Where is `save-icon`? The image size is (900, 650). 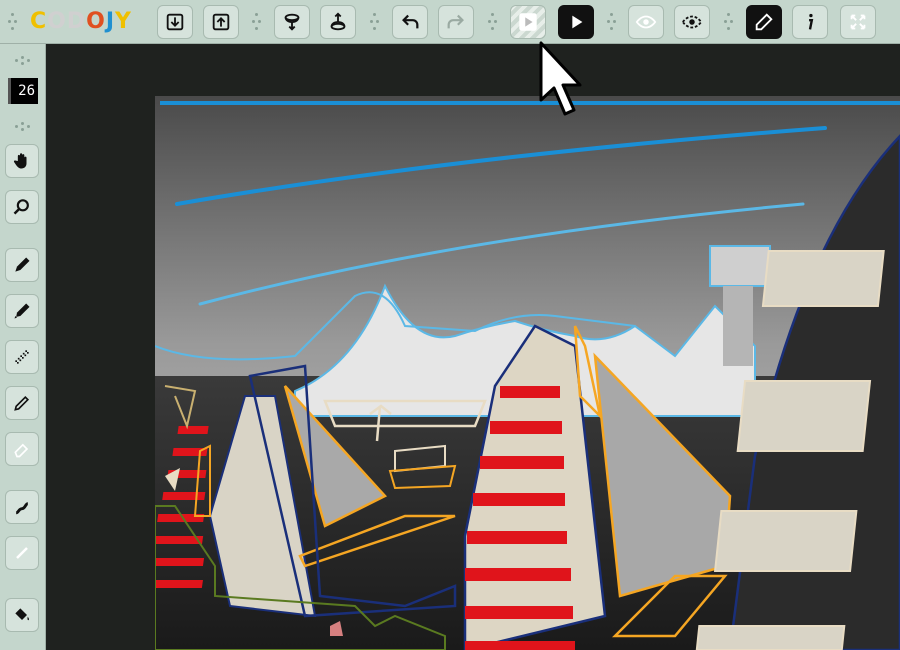
save-icon is located at coordinates (338, 21).